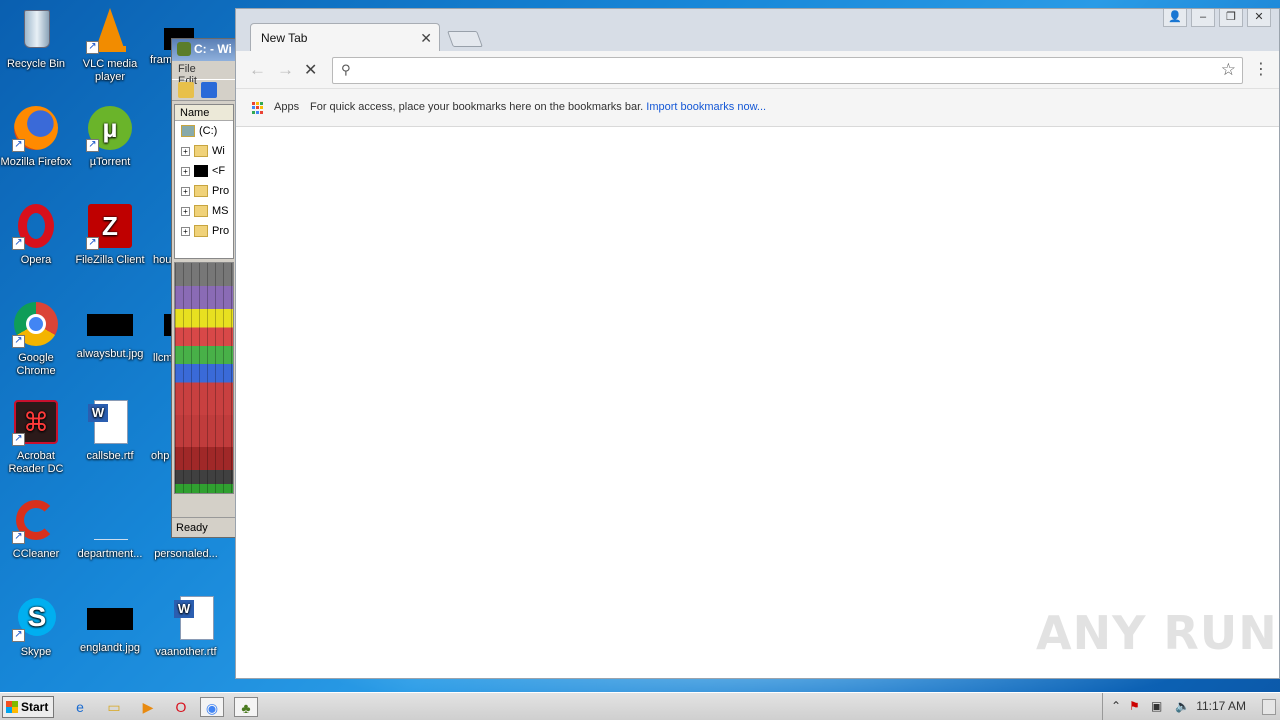 The width and height of the screenshot is (1280, 720). What do you see at coordinates (187, 69) in the screenshot?
I see `menu-file: File` at bounding box center [187, 69].